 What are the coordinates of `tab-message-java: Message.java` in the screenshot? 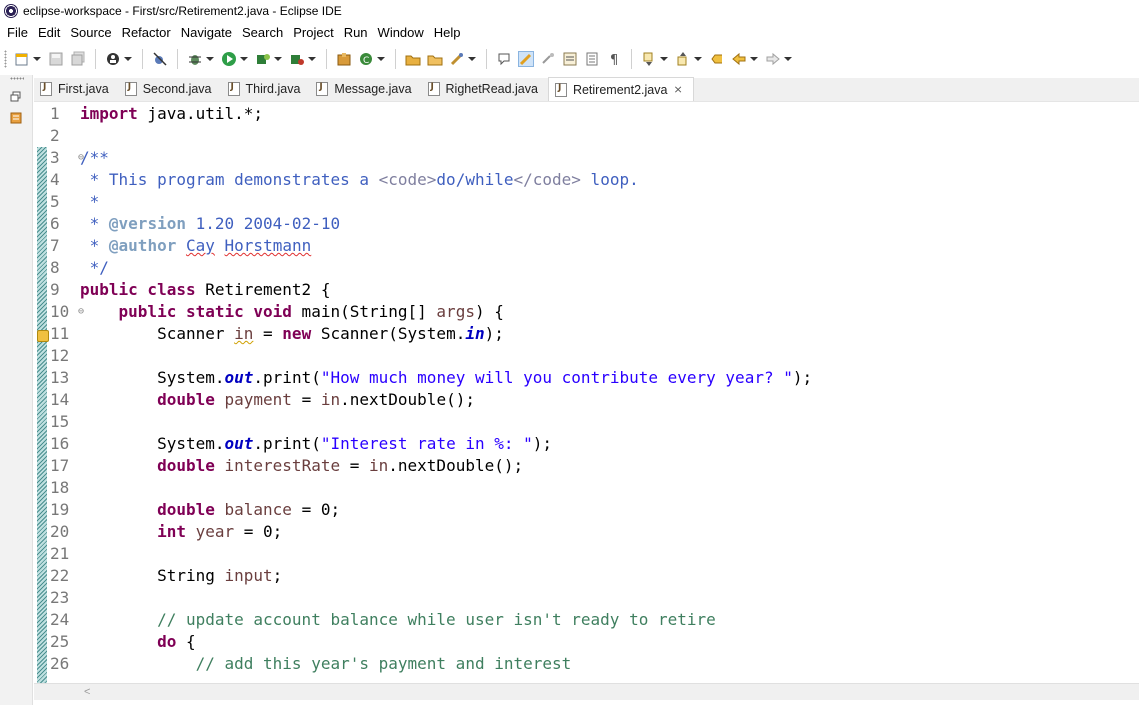 It's located at (365, 89).